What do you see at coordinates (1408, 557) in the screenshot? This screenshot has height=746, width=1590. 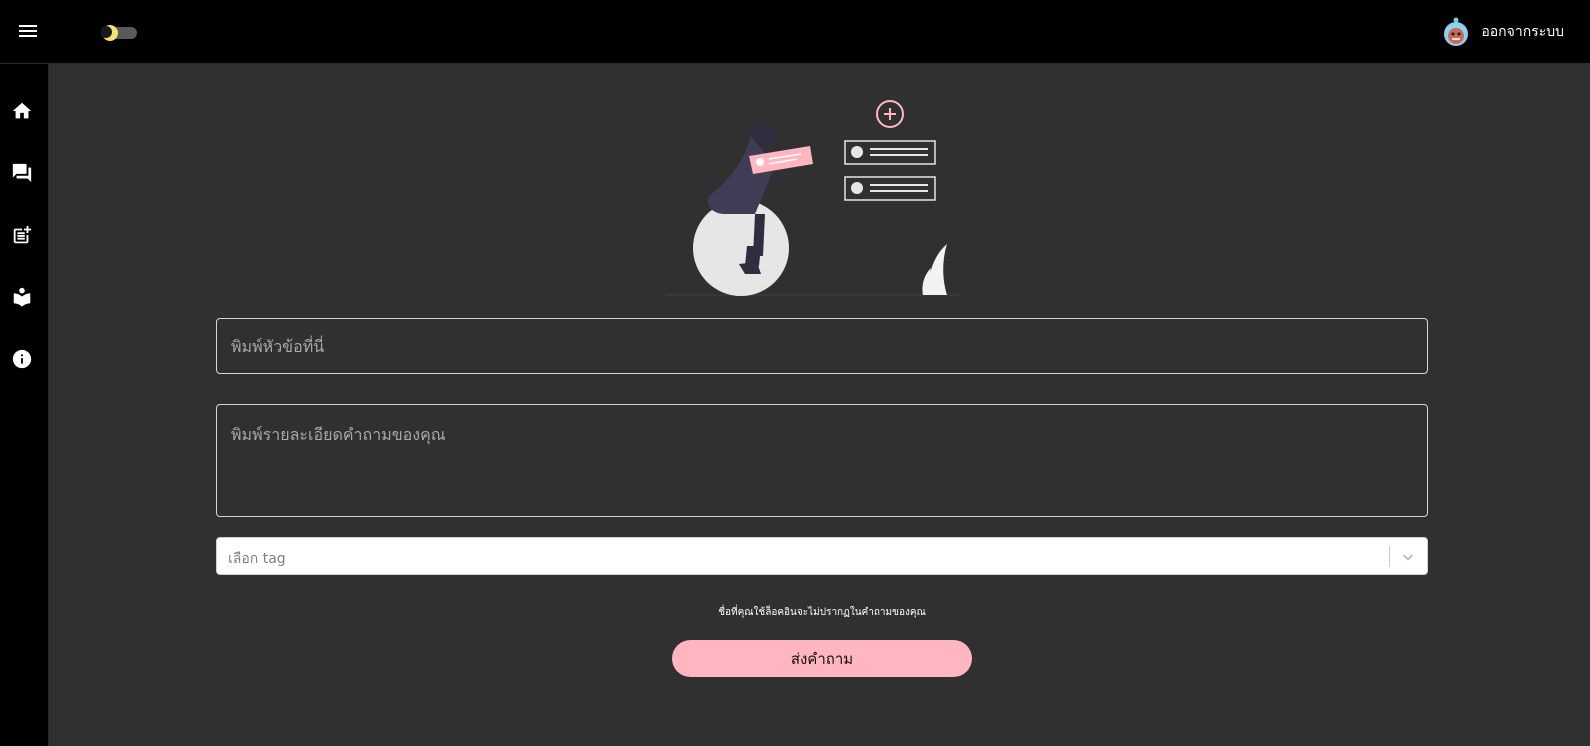 I see `chevron-down-icon` at bounding box center [1408, 557].